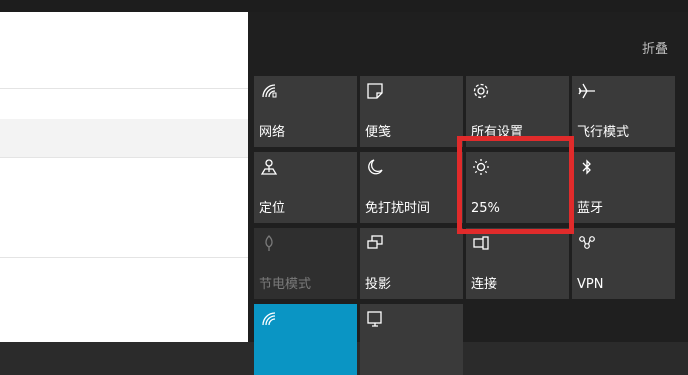  What do you see at coordinates (485, 208) in the screenshot?
I see `tile-label: 25%` at bounding box center [485, 208].